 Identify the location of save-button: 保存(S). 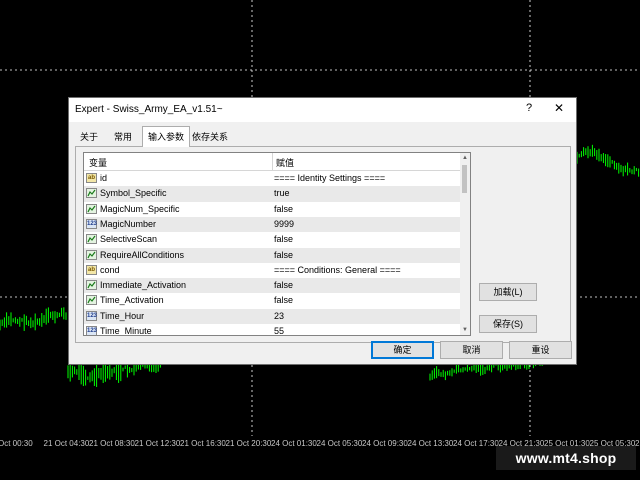
(508, 324).